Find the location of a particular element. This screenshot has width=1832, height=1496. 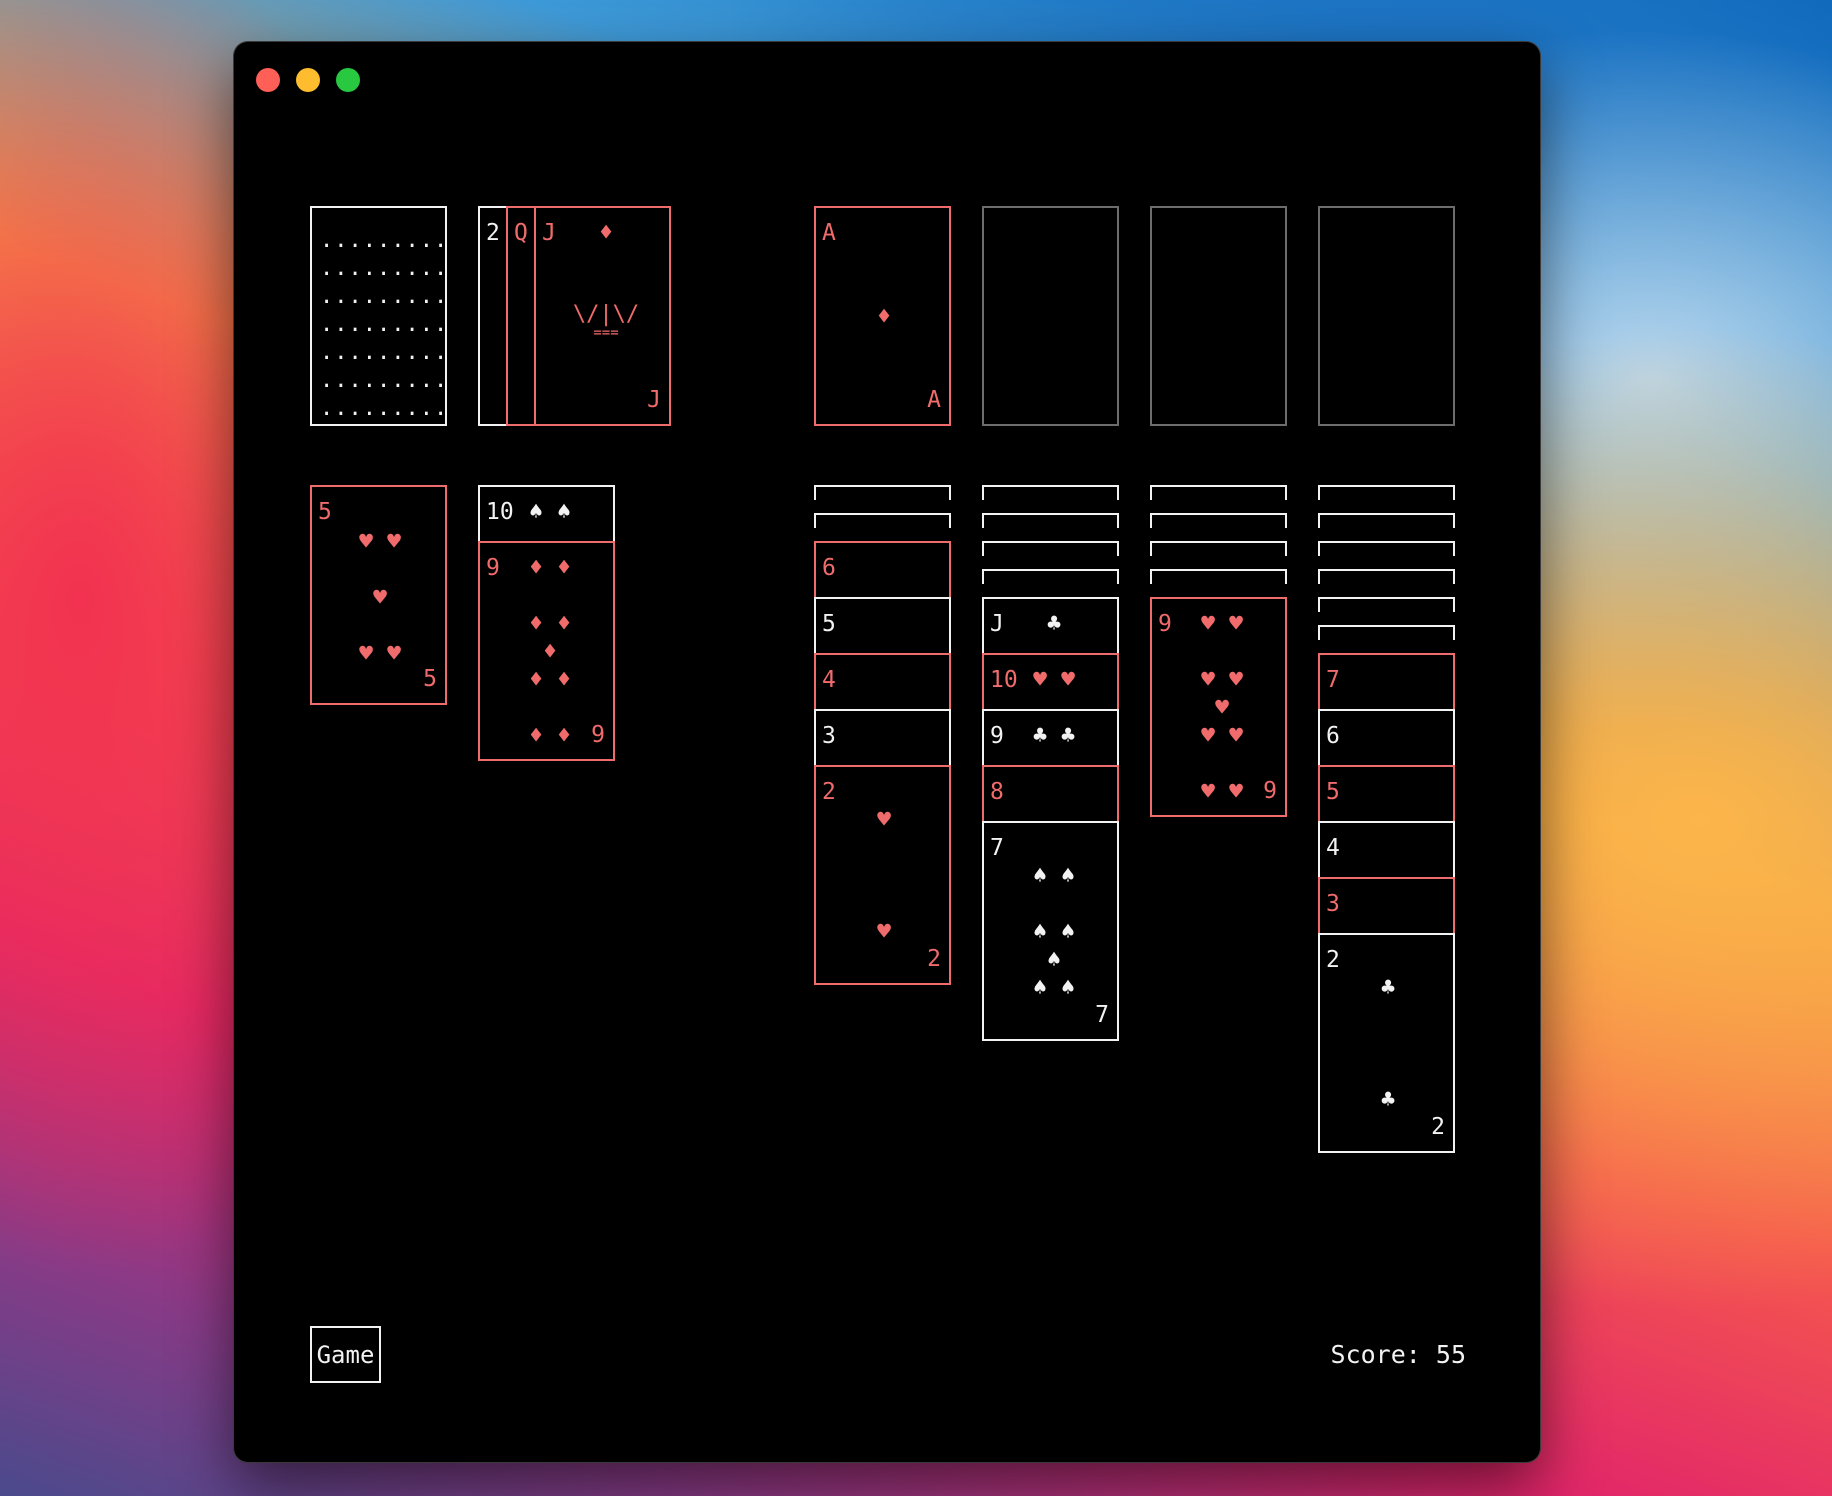

score-label: Score: 55 is located at coordinates (1398, 1354).